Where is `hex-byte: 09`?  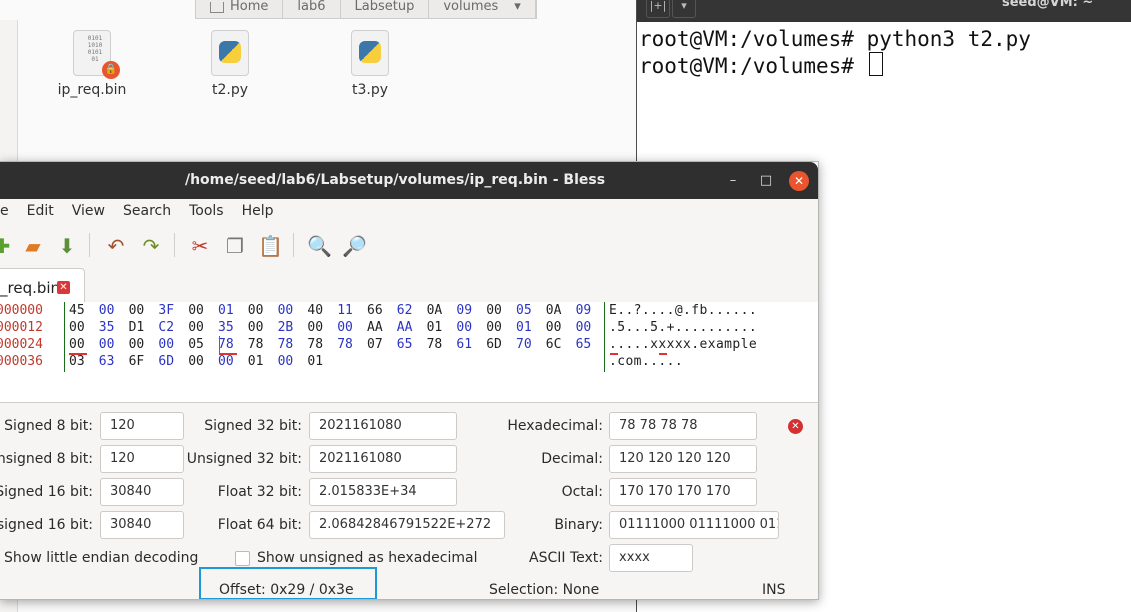 hex-byte: 09 is located at coordinates (467, 310).